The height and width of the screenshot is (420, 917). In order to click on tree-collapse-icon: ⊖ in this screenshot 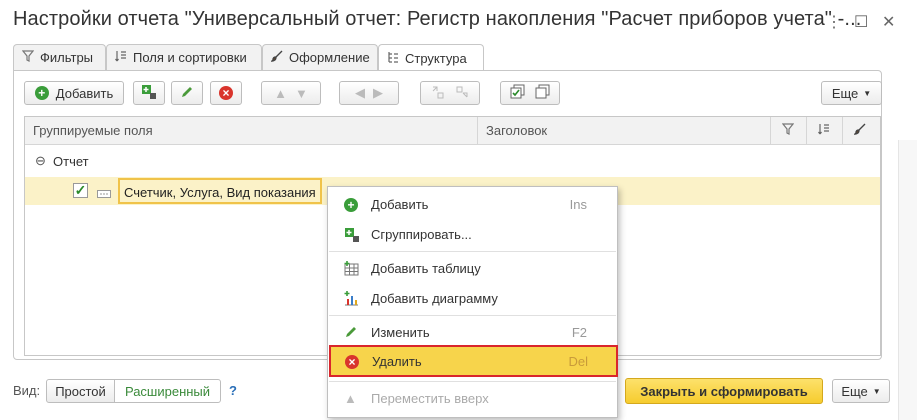, I will do `click(40, 161)`.